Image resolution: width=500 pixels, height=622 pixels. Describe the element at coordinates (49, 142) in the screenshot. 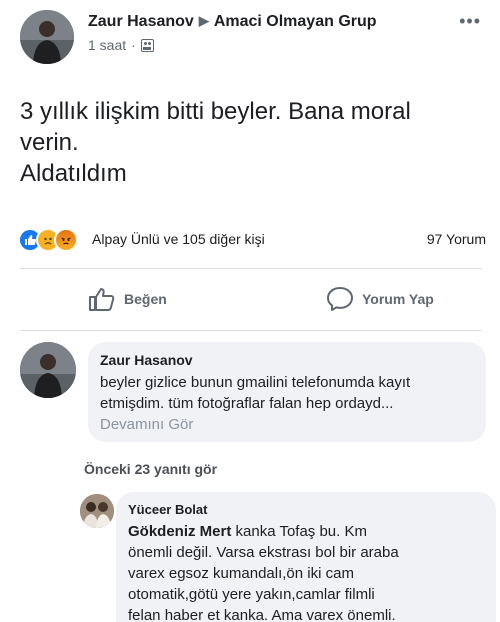

I see `post-body-line: verin.` at that location.